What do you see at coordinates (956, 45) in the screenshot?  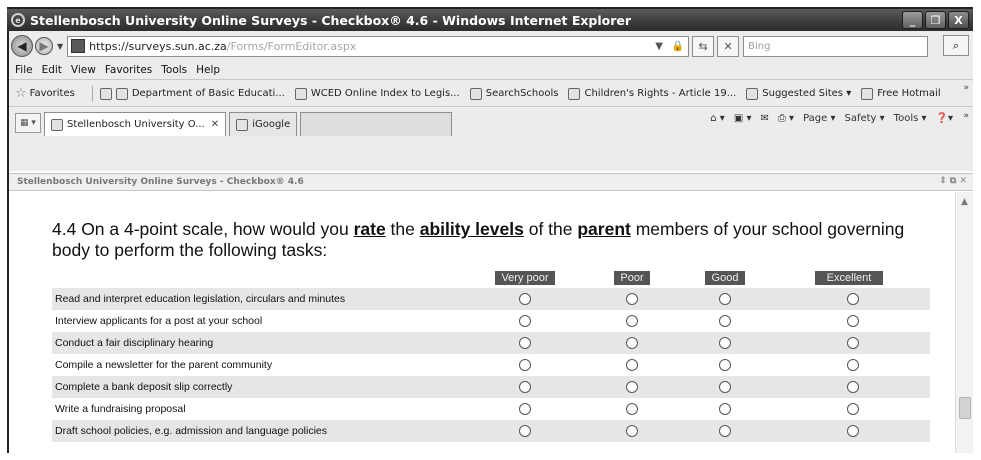 I see `search-button: ⌕` at bounding box center [956, 45].